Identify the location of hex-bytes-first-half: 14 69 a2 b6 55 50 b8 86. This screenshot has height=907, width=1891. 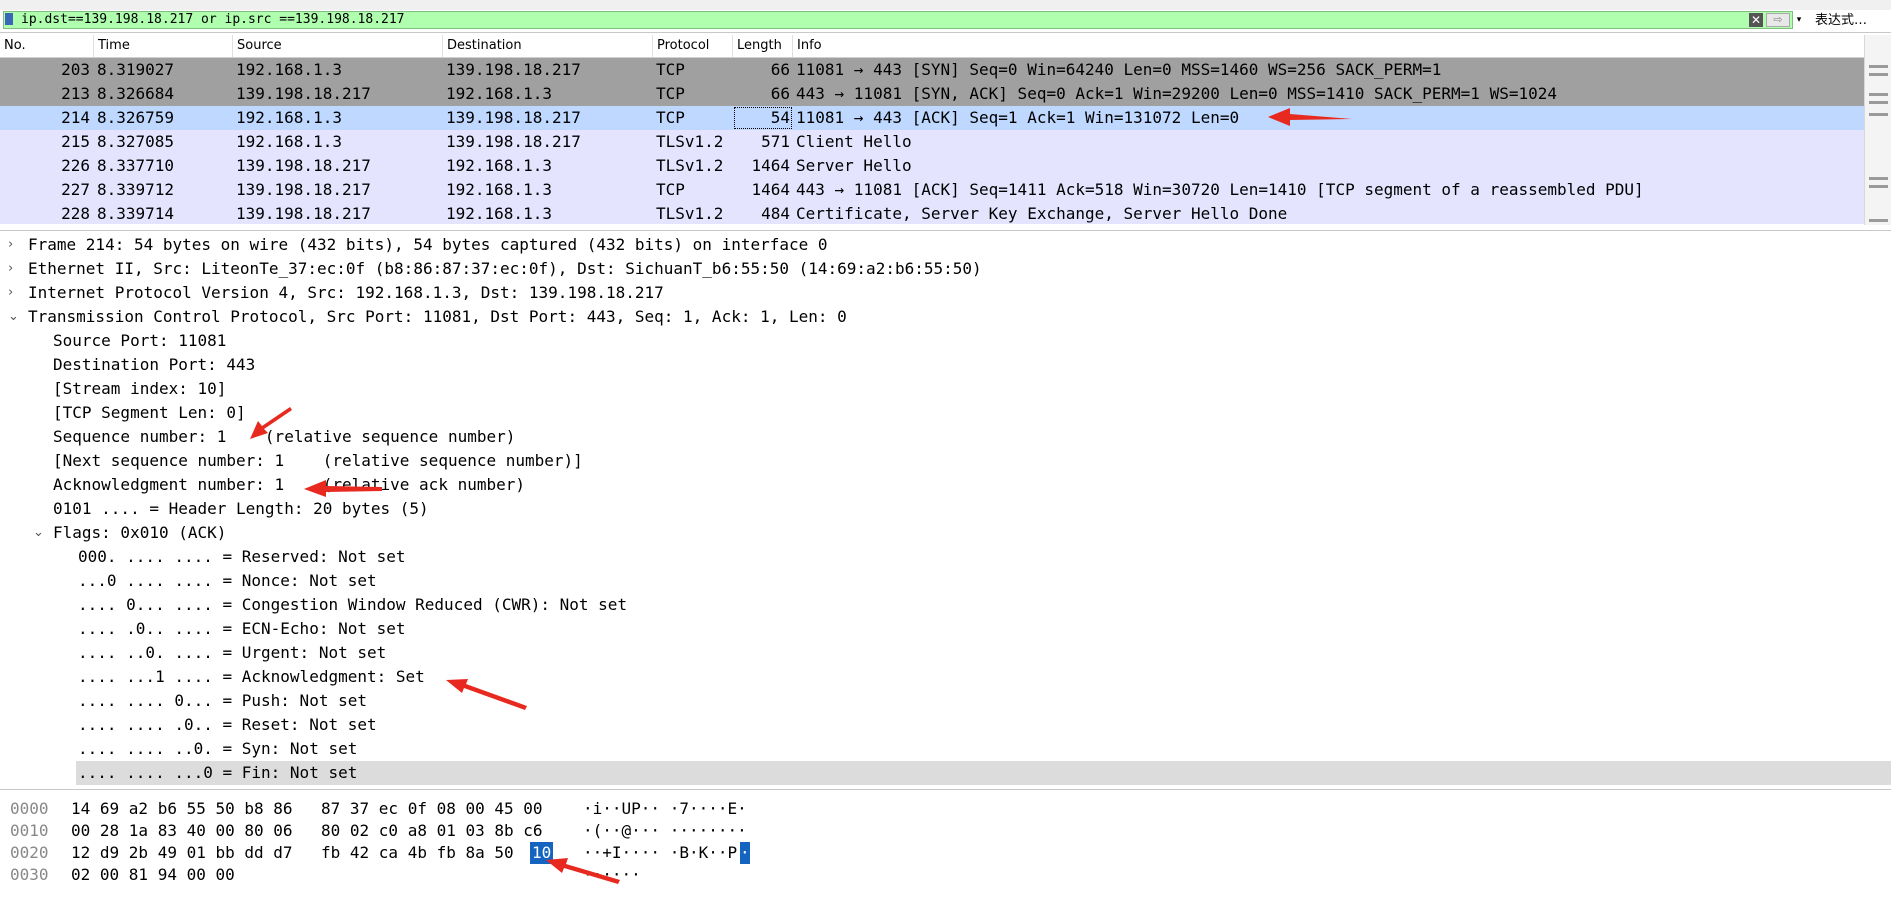
(182, 809).